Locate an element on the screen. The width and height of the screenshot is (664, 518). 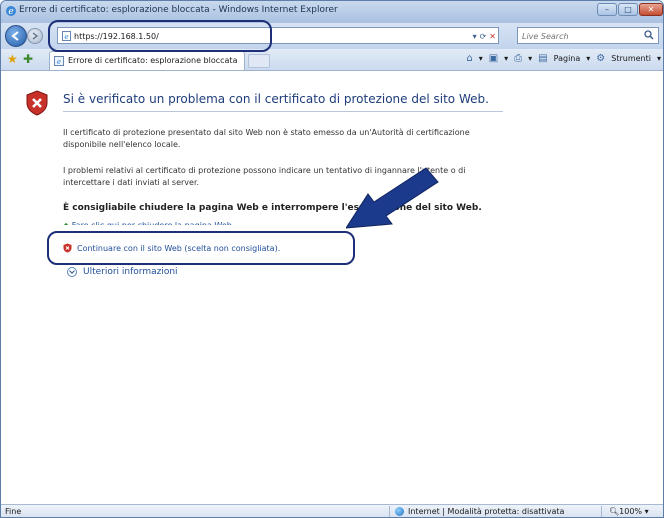
error-shield-icon is located at coordinates (37, 103).